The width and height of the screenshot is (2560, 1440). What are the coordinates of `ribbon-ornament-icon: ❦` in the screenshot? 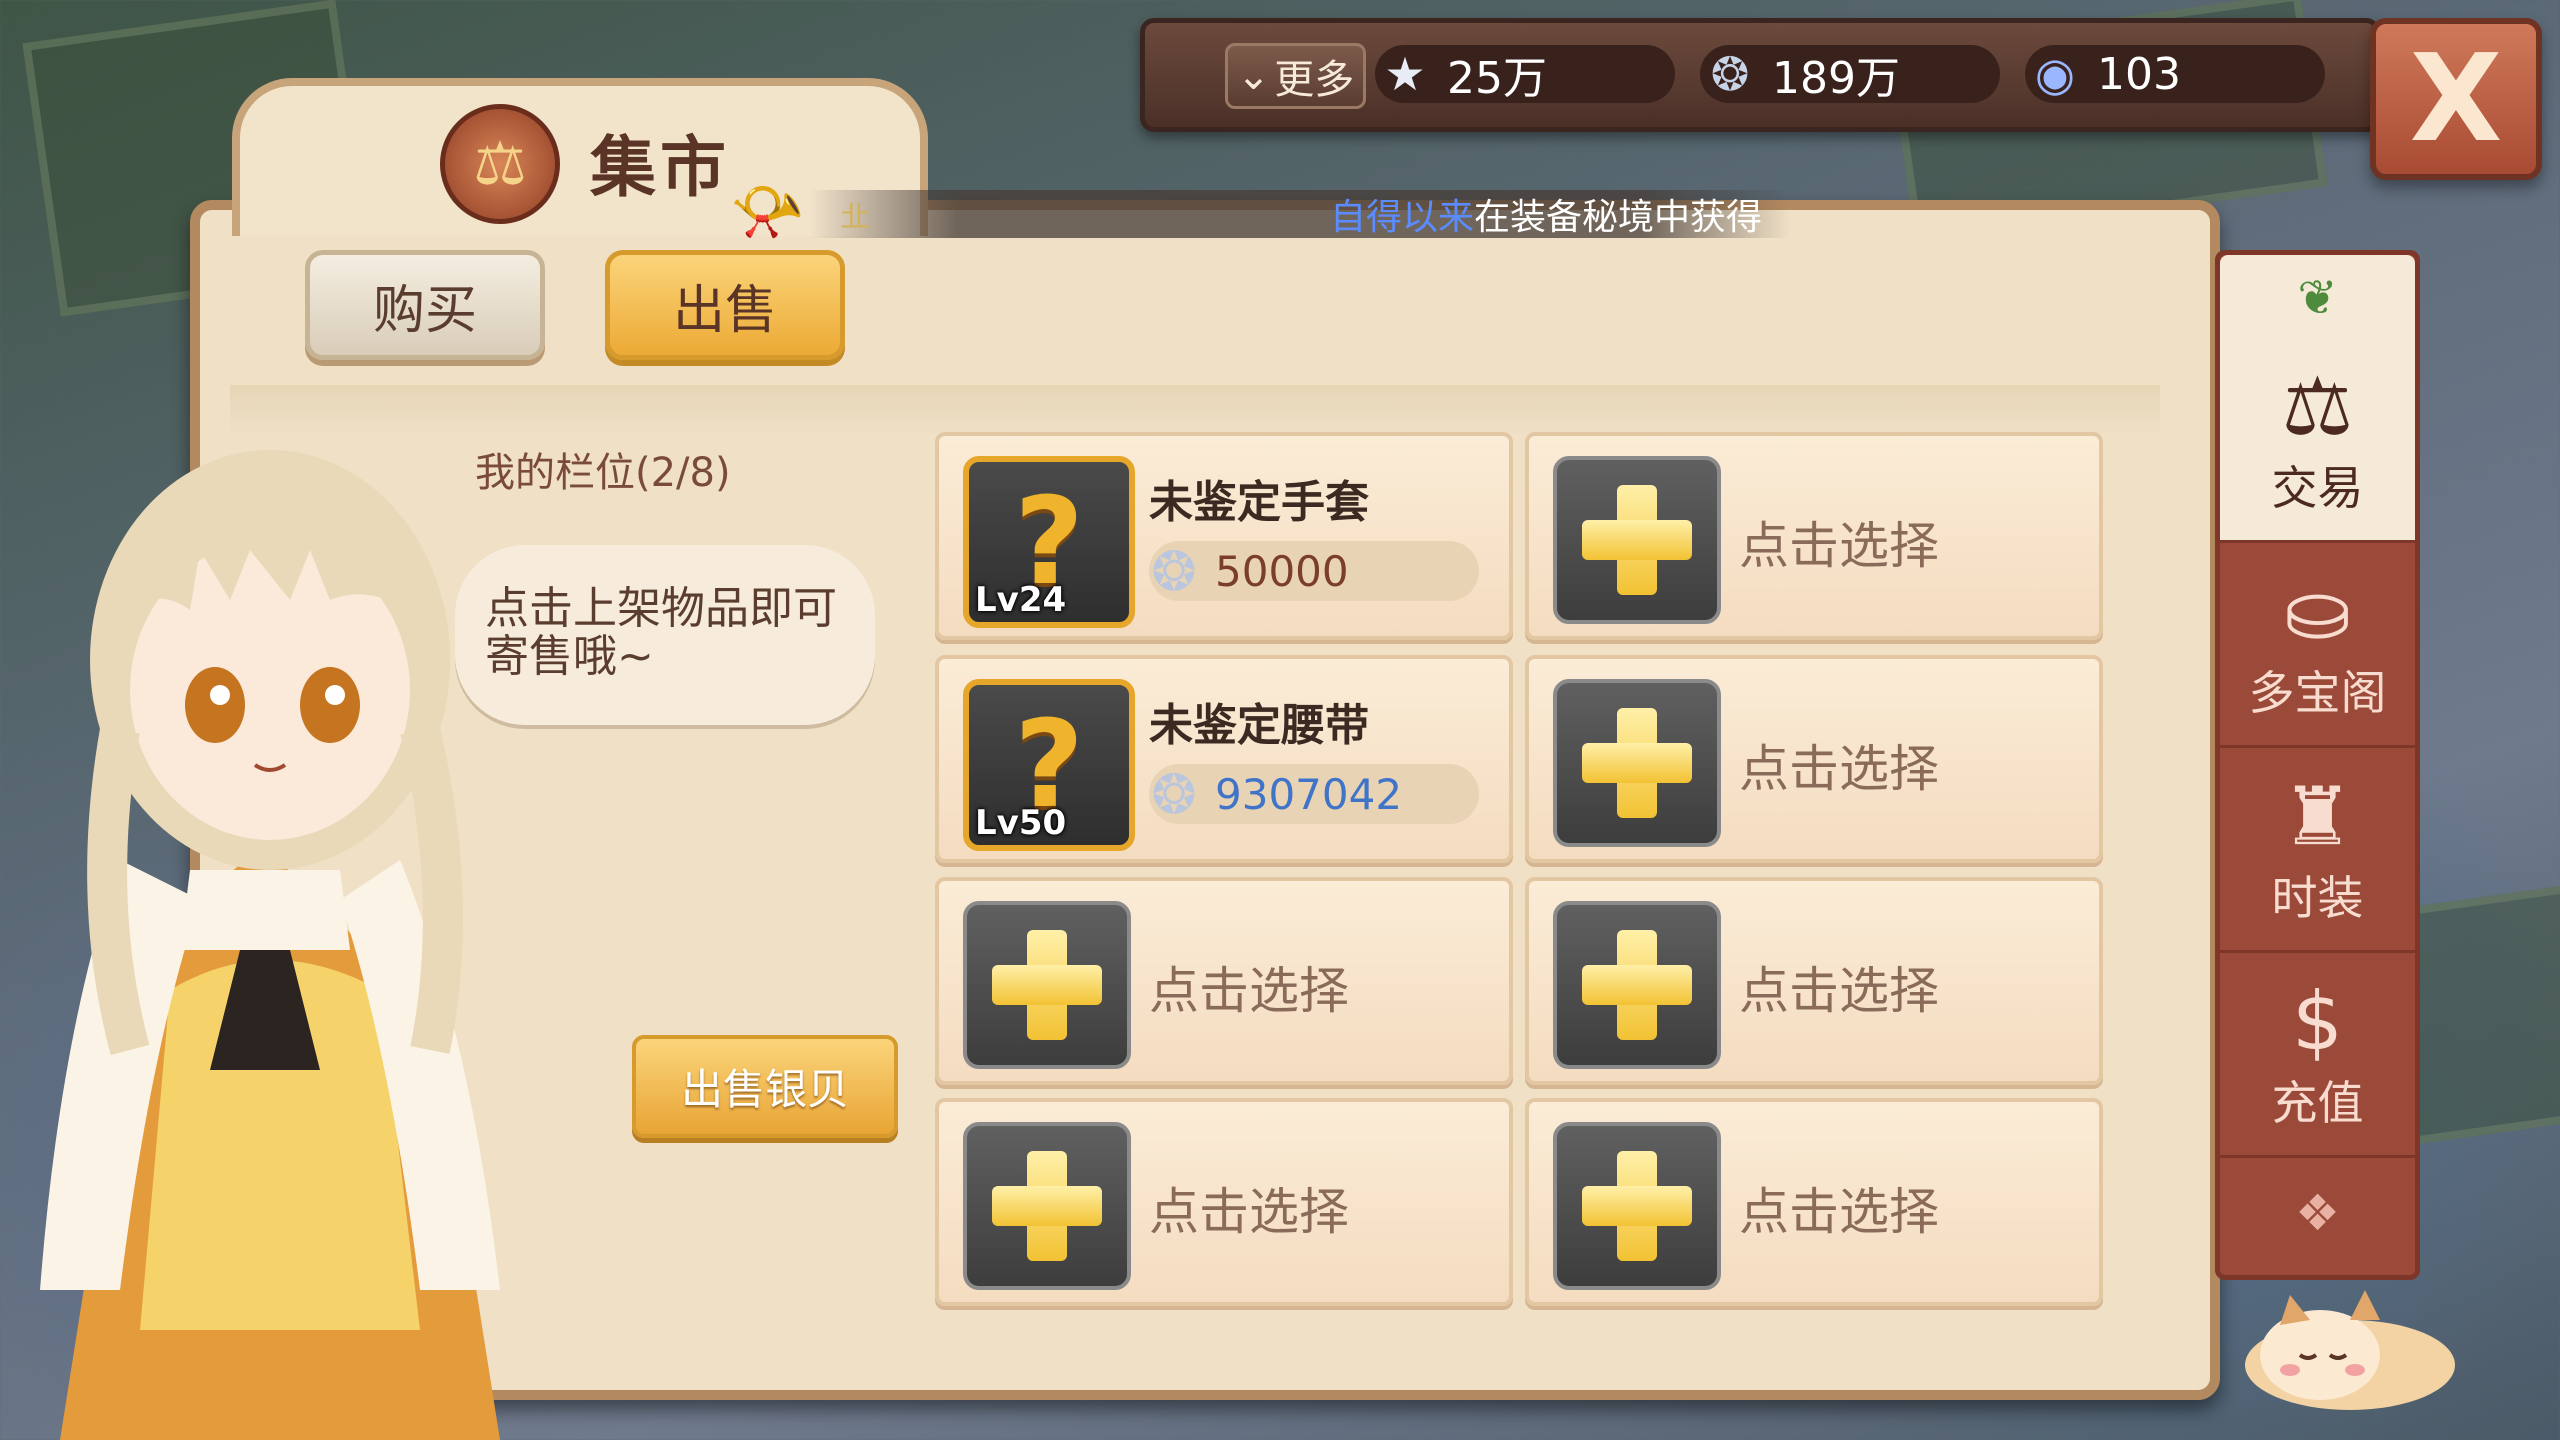 It's located at (2317, 297).